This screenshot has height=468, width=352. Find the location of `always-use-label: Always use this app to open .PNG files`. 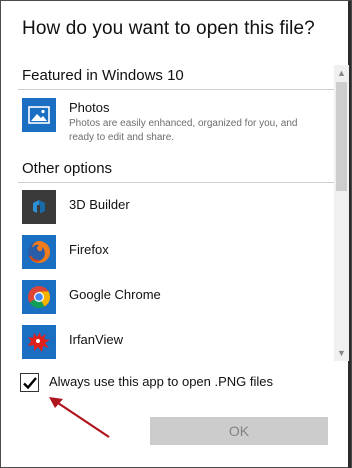

always-use-label: Always use this app to open .PNG files is located at coordinates (161, 381).